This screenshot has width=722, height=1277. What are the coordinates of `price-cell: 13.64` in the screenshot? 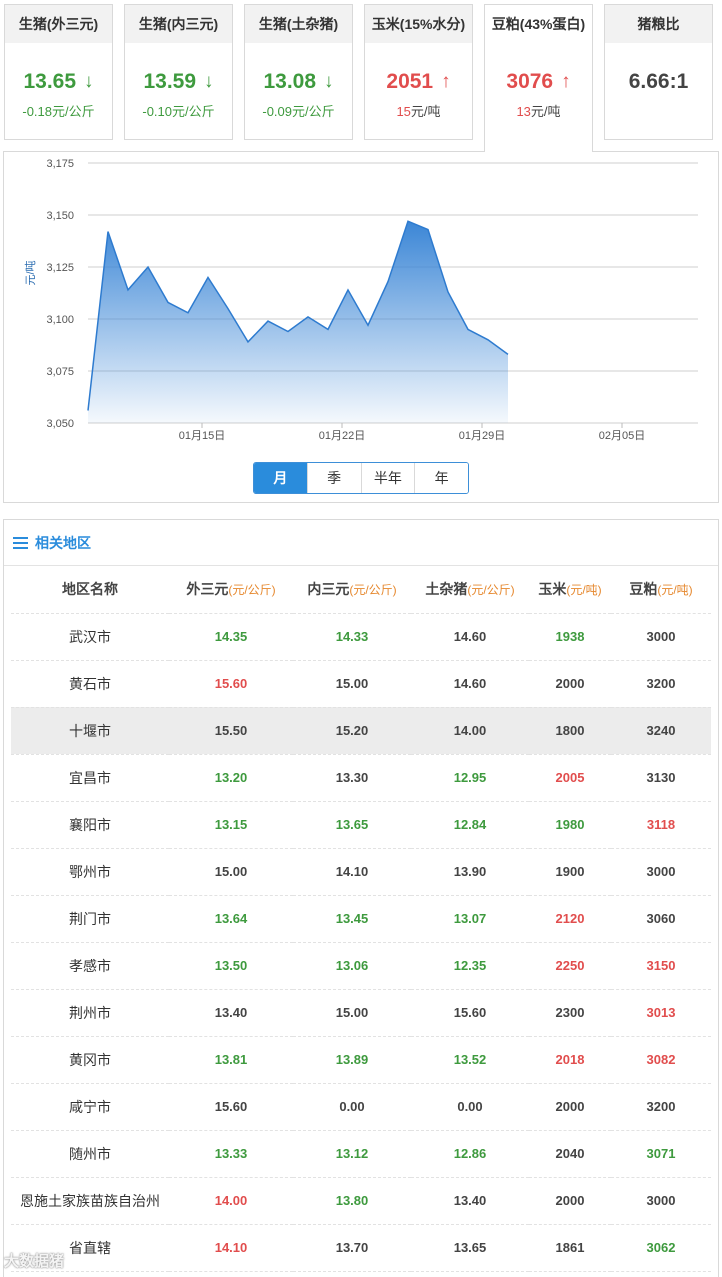 It's located at (231, 919).